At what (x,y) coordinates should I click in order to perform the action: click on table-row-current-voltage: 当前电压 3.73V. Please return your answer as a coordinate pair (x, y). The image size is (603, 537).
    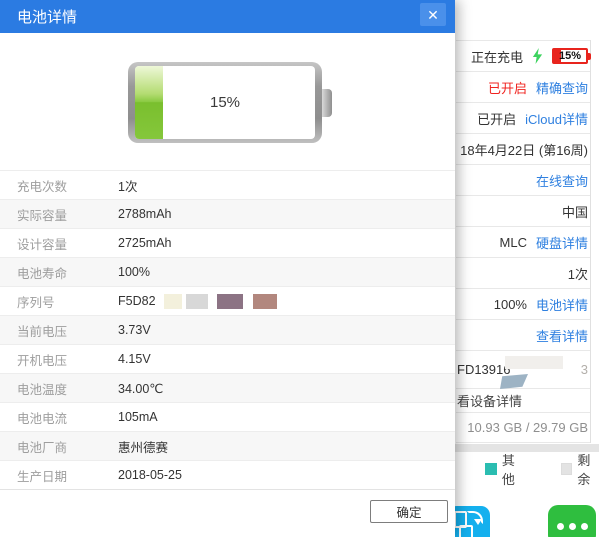
    Looking at the image, I should click on (227, 329).